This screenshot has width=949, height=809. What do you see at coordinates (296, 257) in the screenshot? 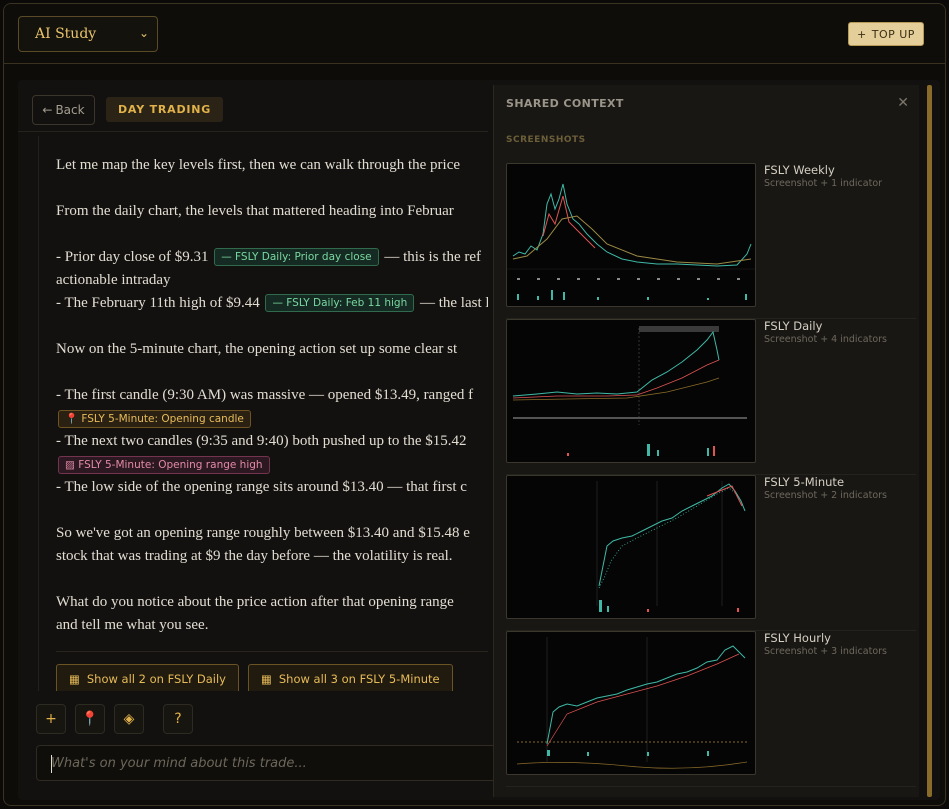
I see `chart-reference-tag: — FSLY Daily: Prior day close` at bounding box center [296, 257].